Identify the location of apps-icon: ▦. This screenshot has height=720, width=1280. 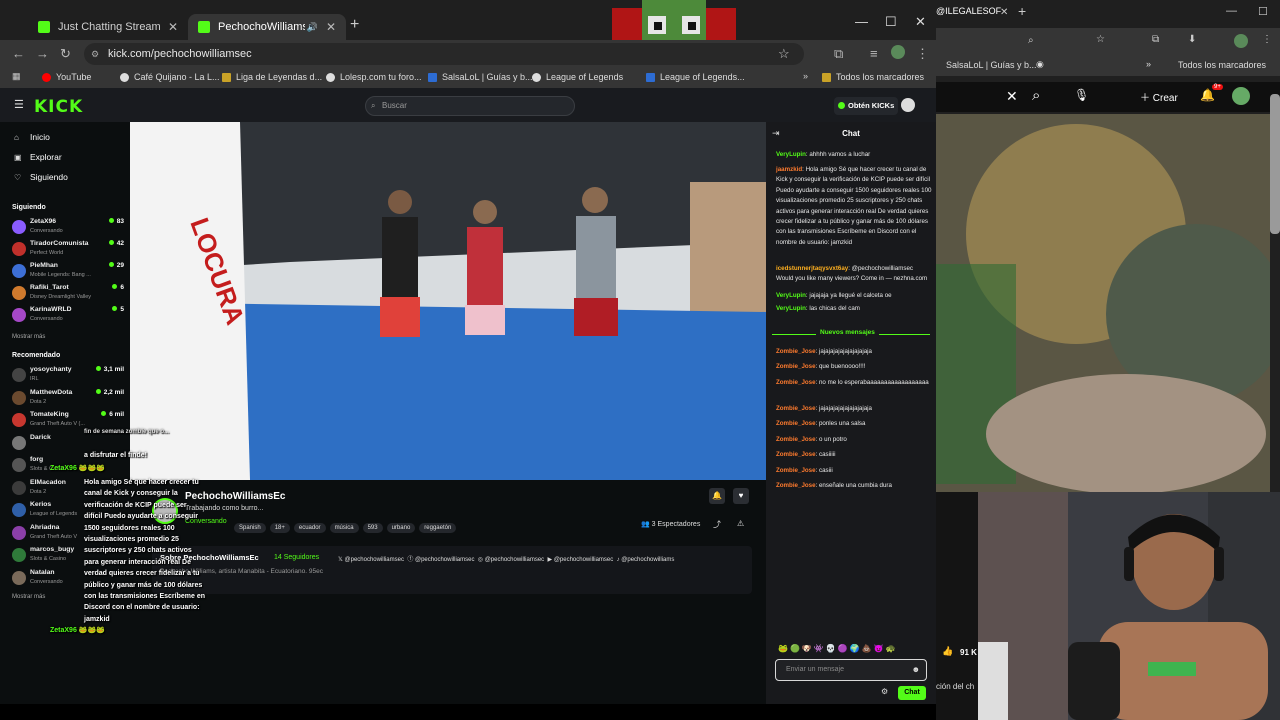
(16, 76).